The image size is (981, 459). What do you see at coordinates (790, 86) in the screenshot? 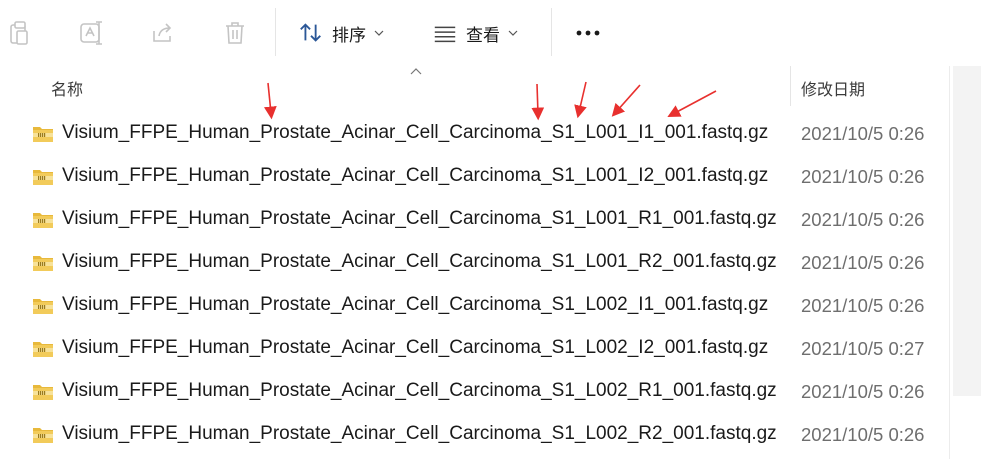
I see `column-divider` at bounding box center [790, 86].